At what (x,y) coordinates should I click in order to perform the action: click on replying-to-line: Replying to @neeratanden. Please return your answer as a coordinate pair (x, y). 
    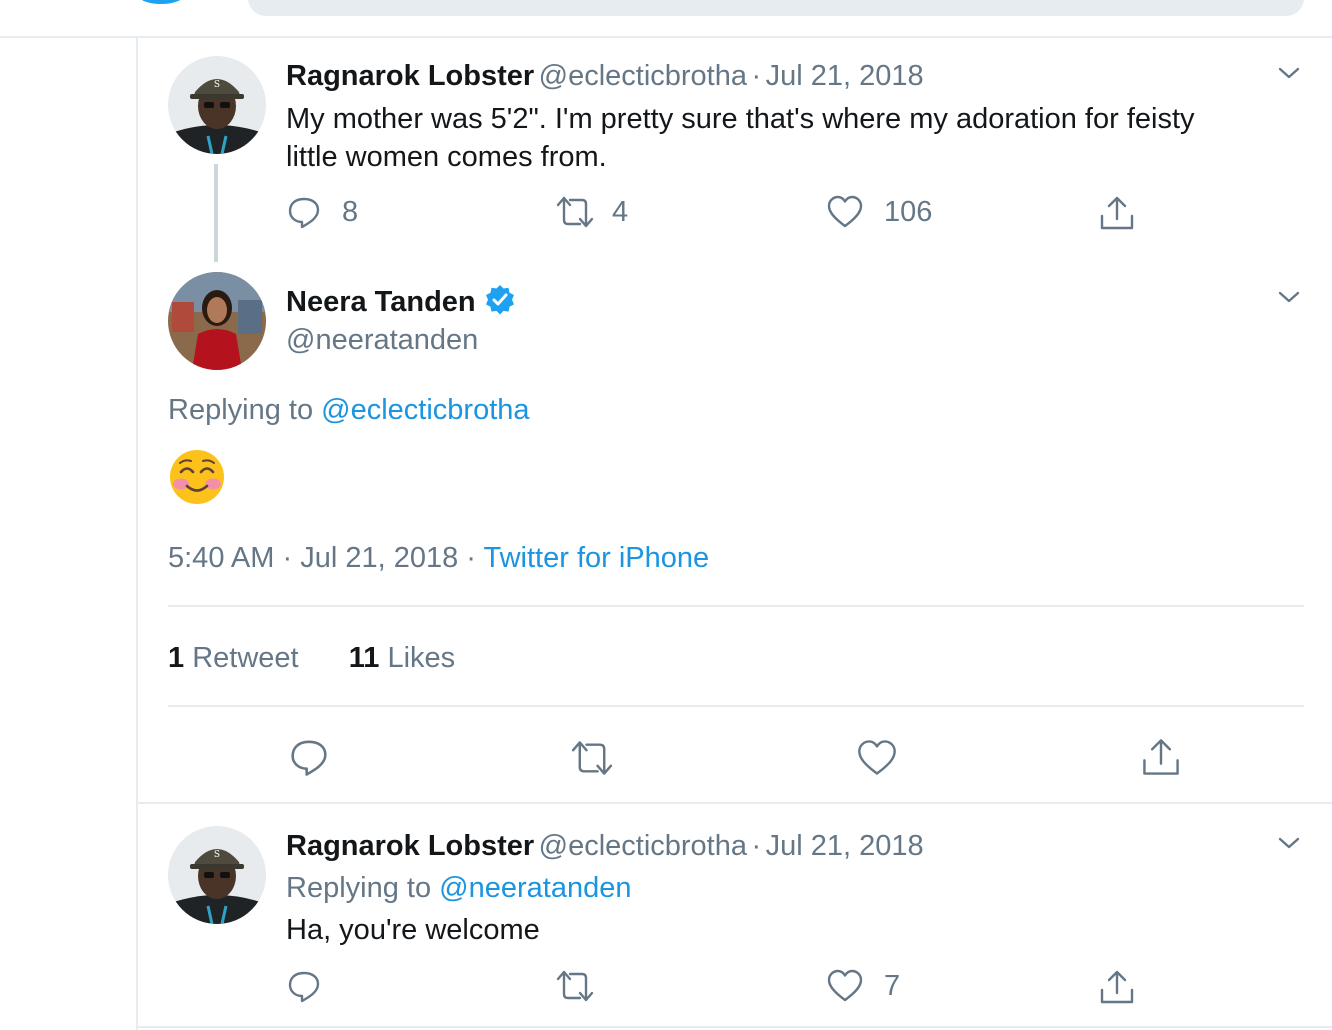
    Looking at the image, I should click on (458, 888).